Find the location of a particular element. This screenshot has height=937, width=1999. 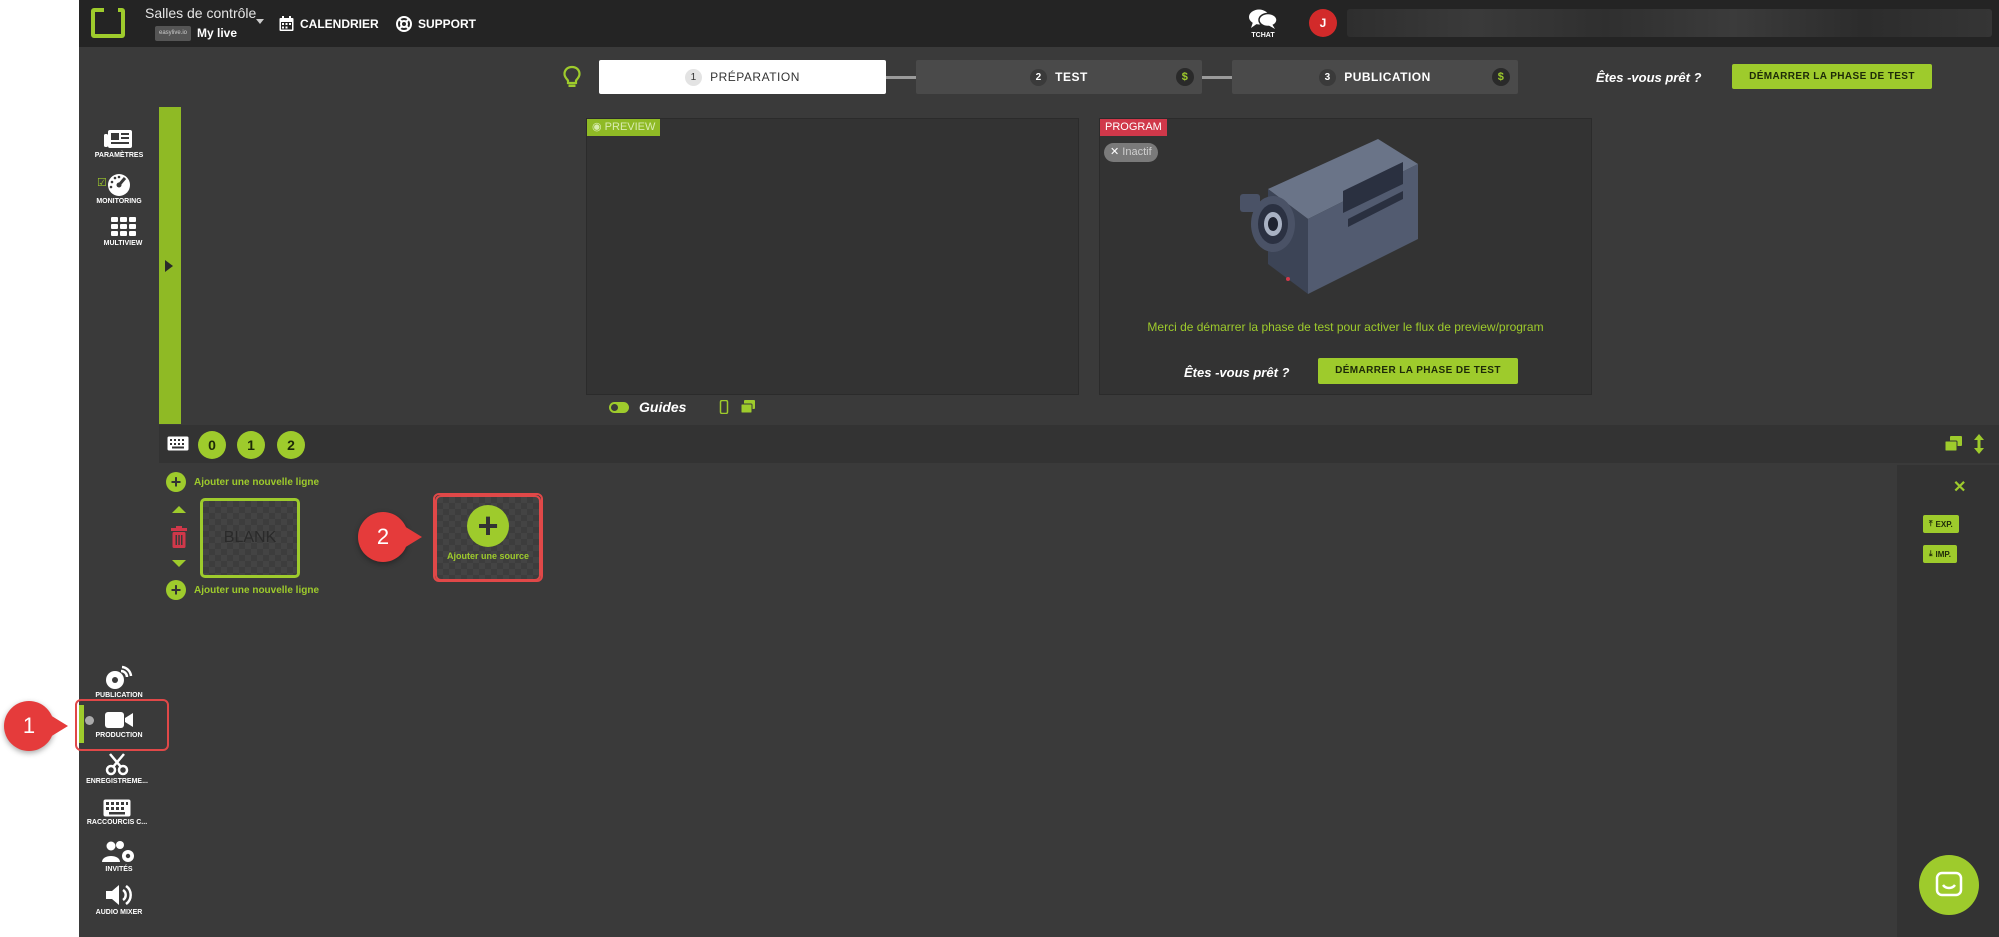

step-preparation: 1 PRÉPARATION is located at coordinates (742, 77).